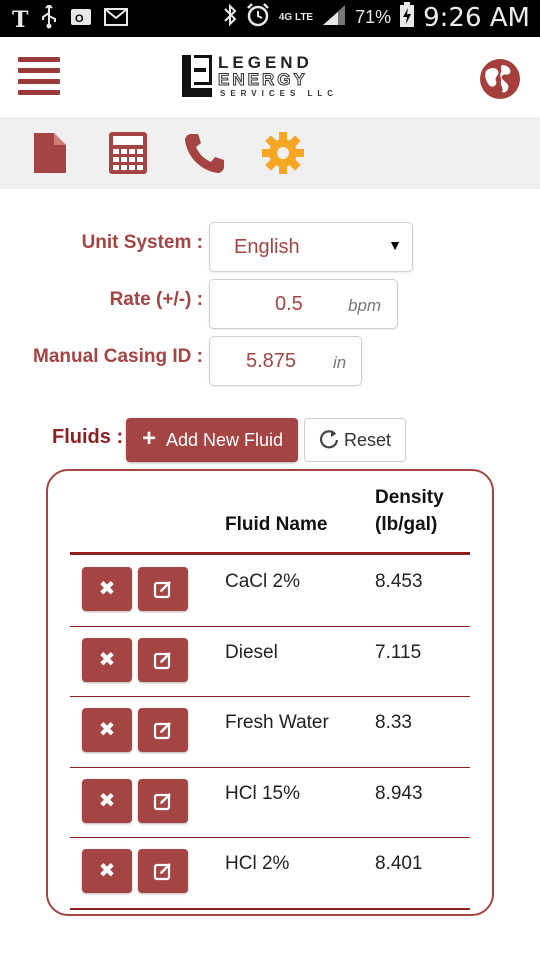 The image size is (540, 960). I want to click on unit-system-value: English, so click(267, 247).